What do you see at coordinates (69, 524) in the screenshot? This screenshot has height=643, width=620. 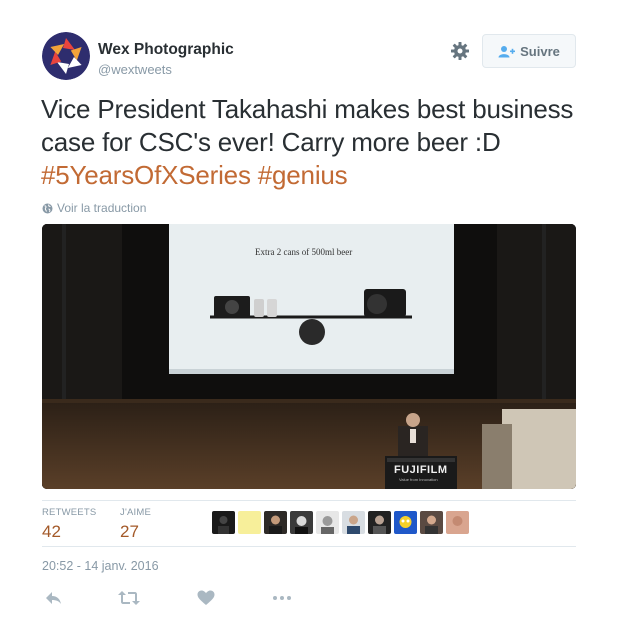 I see `retweets-stat: RETWEETS 42` at bounding box center [69, 524].